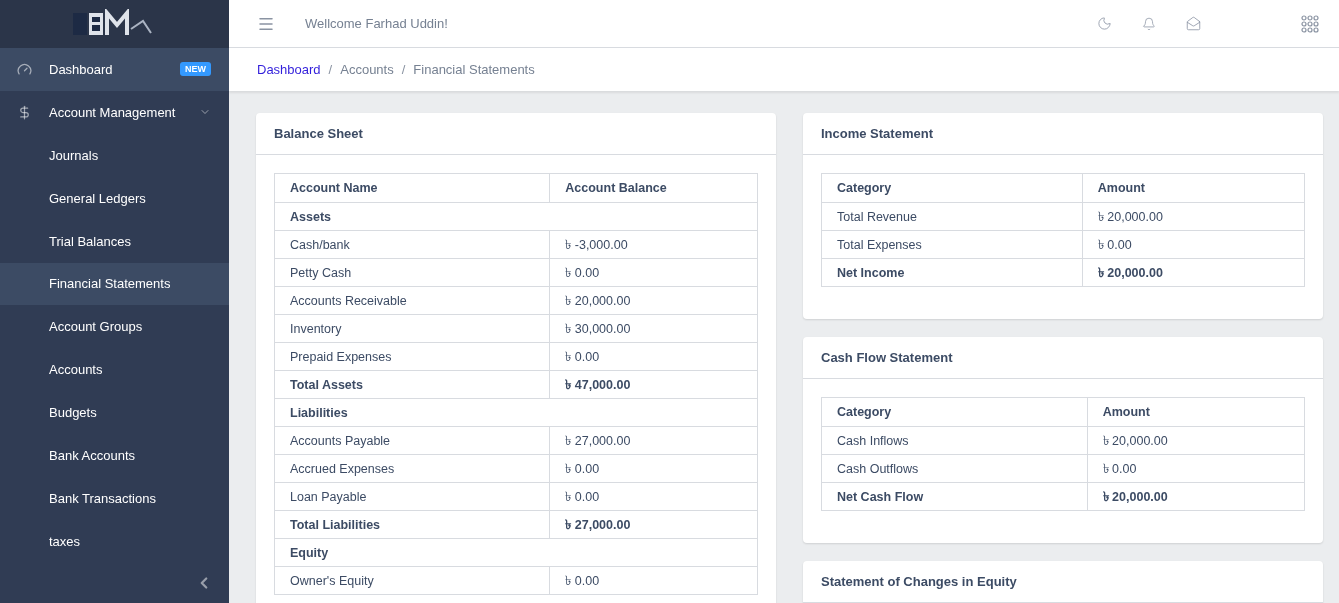 This screenshot has height=603, width=1339. What do you see at coordinates (1063, 358) in the screenshot?
I see `card-title: Cash Flow Statement` at bounding box center [1063, 358].